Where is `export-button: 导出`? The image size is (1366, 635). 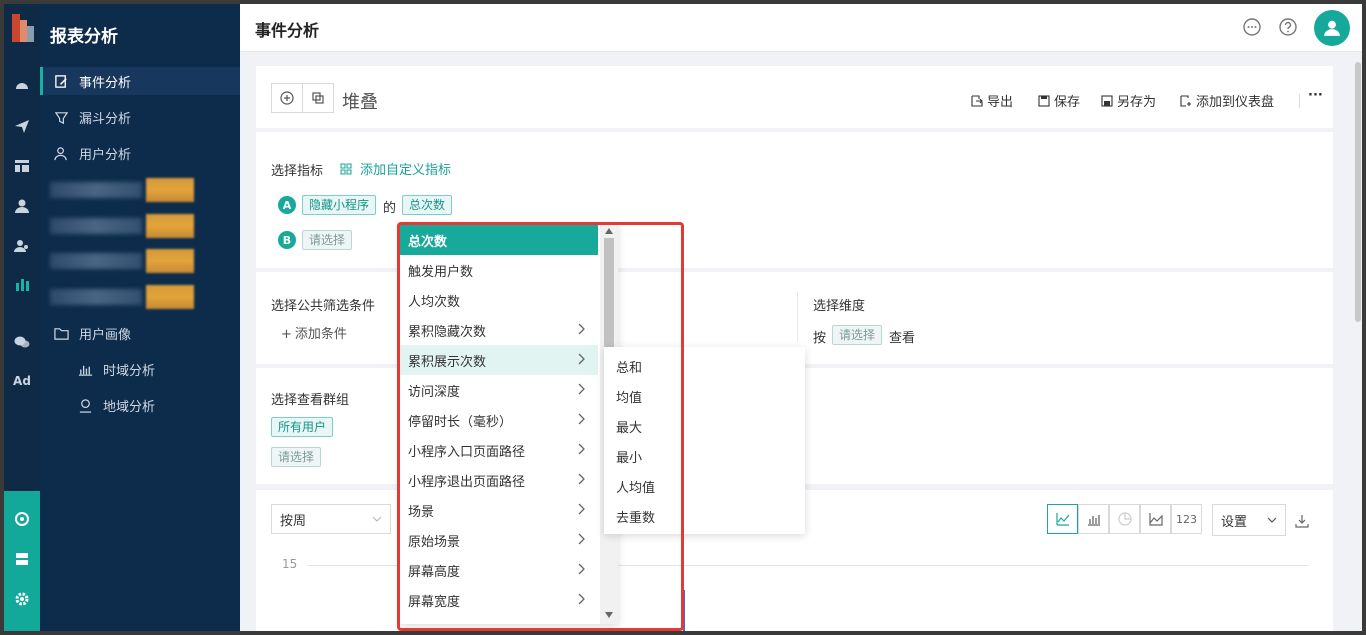
export-button: 导出 is located at coordinates (992, 100).